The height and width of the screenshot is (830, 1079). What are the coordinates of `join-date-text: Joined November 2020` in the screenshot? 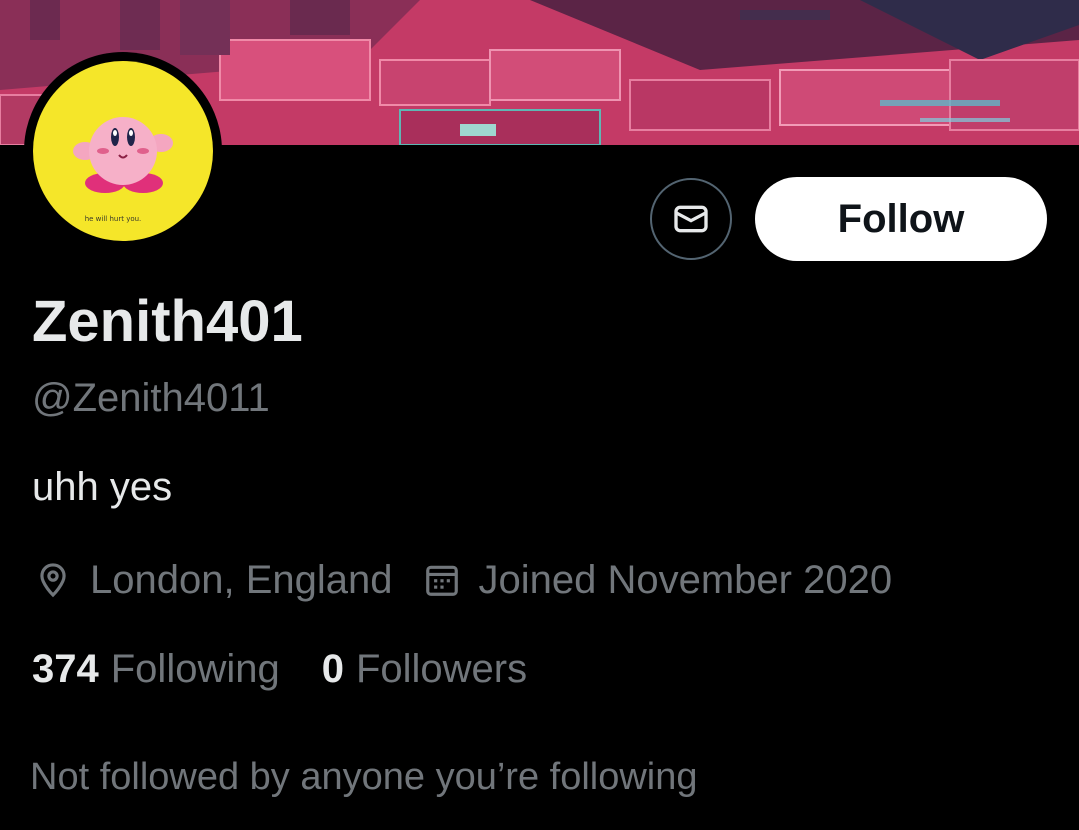 It's located at (685, 579).